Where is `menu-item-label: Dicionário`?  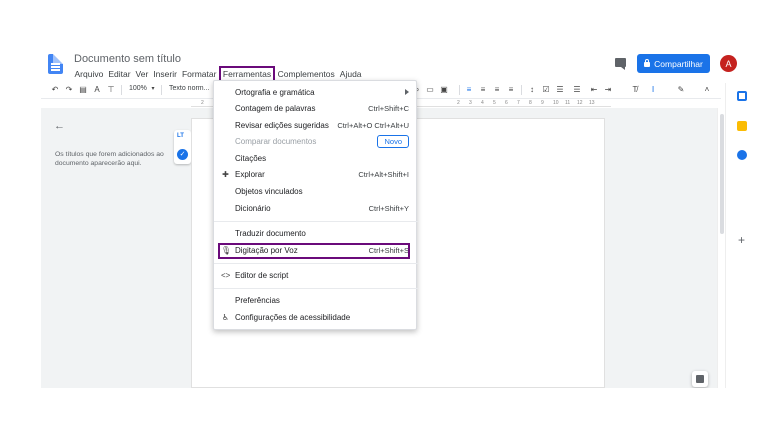 menu-item-label: Dicionário is located at coordinates (253, 208).